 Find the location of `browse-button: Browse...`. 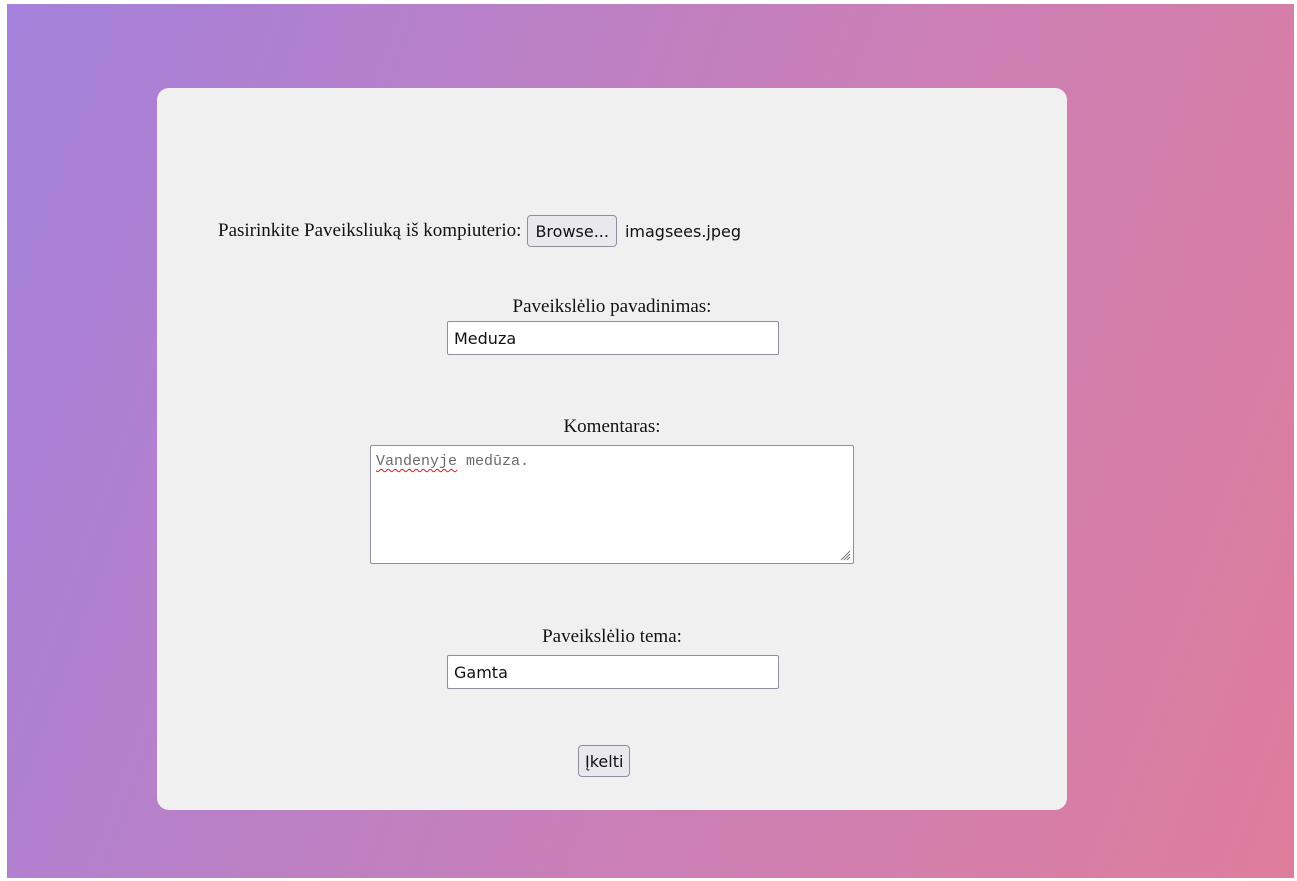

browse-button: Browse... is located at coordinates (572, 231).